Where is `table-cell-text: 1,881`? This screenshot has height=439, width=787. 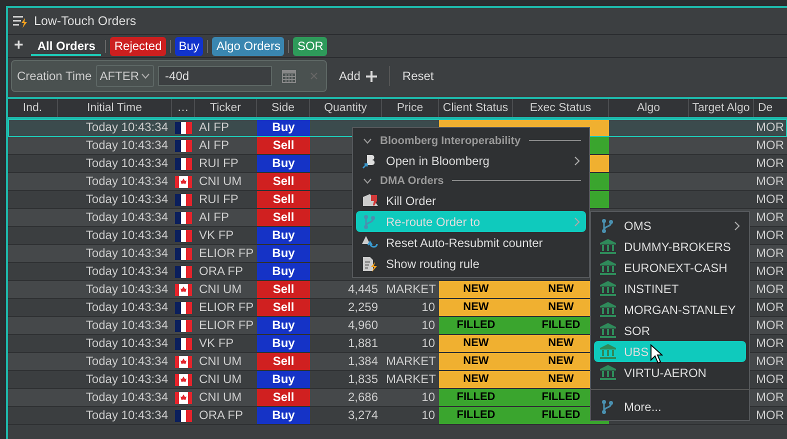
table-cell-text: 1,881 is located at coordinates (362, 343).